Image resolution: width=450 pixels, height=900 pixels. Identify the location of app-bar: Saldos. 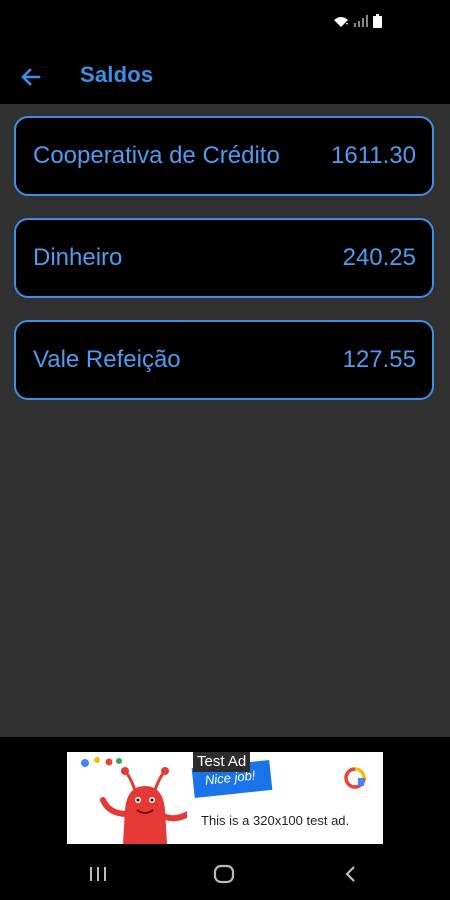
(225, 76).